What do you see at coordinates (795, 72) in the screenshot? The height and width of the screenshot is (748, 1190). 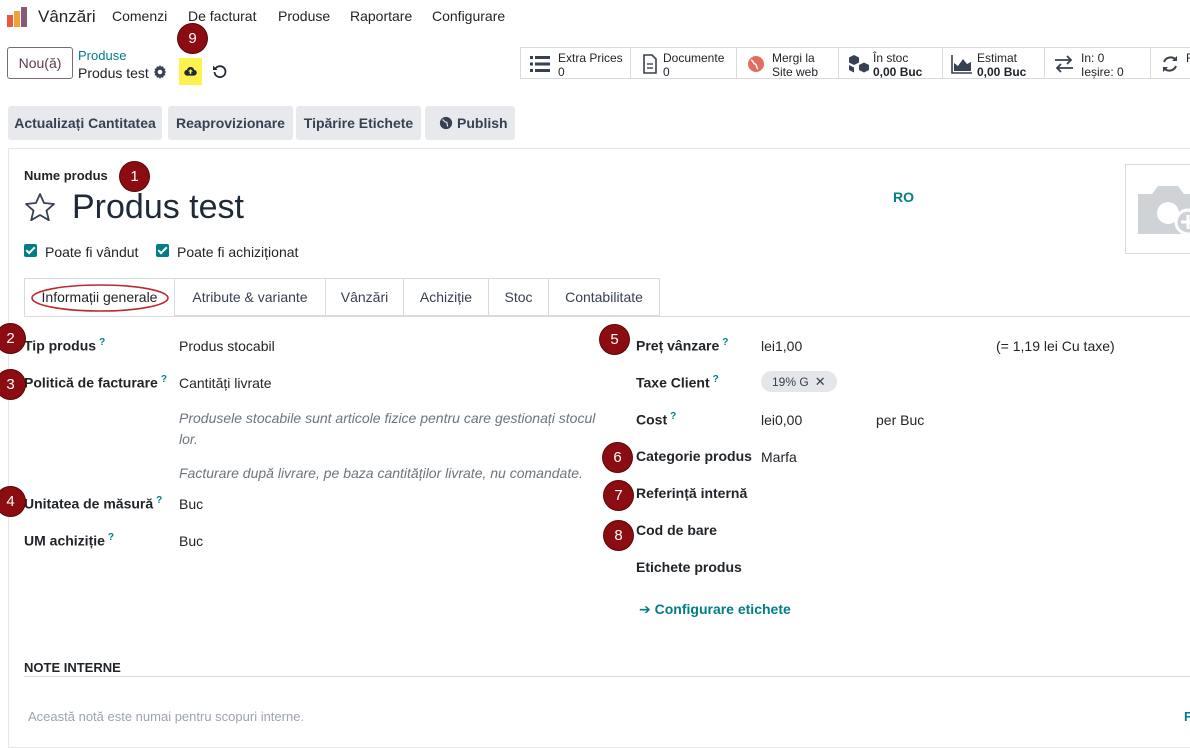 I see `stat-website-line2: Site web` at bounding box center [795, 72].